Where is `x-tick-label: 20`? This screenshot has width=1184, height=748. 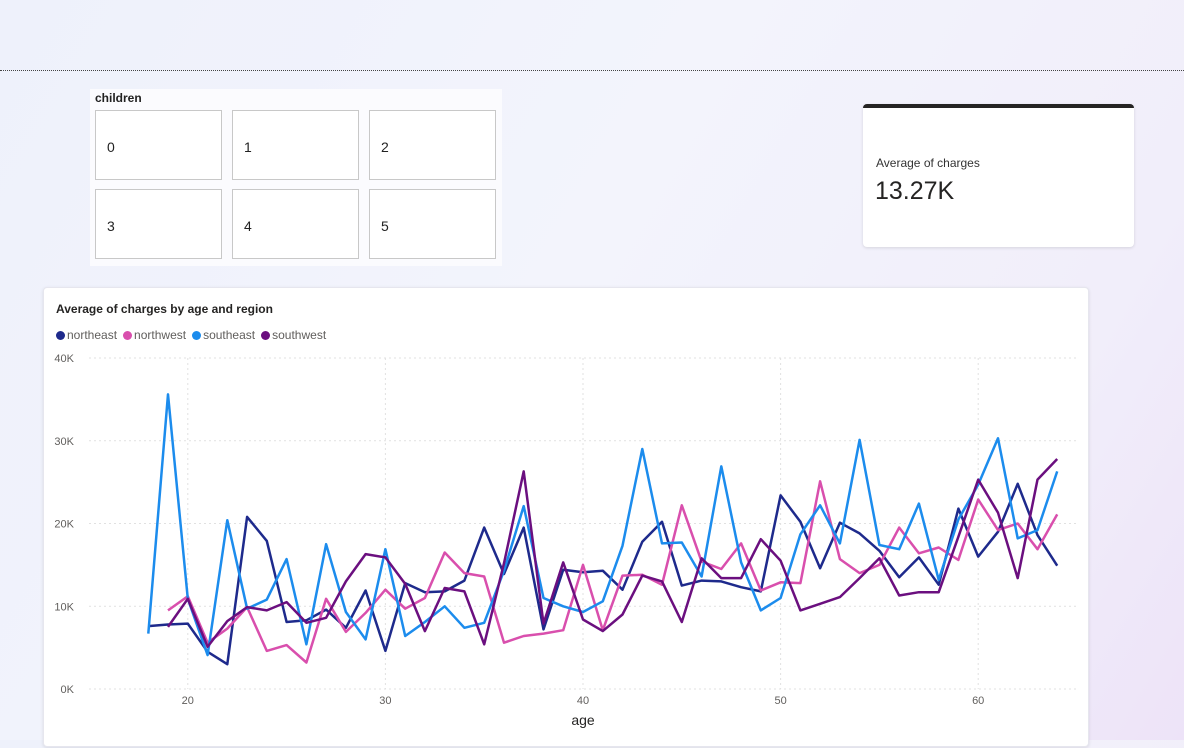
x-tick-label: 20 is located at coordinates (188, 701).